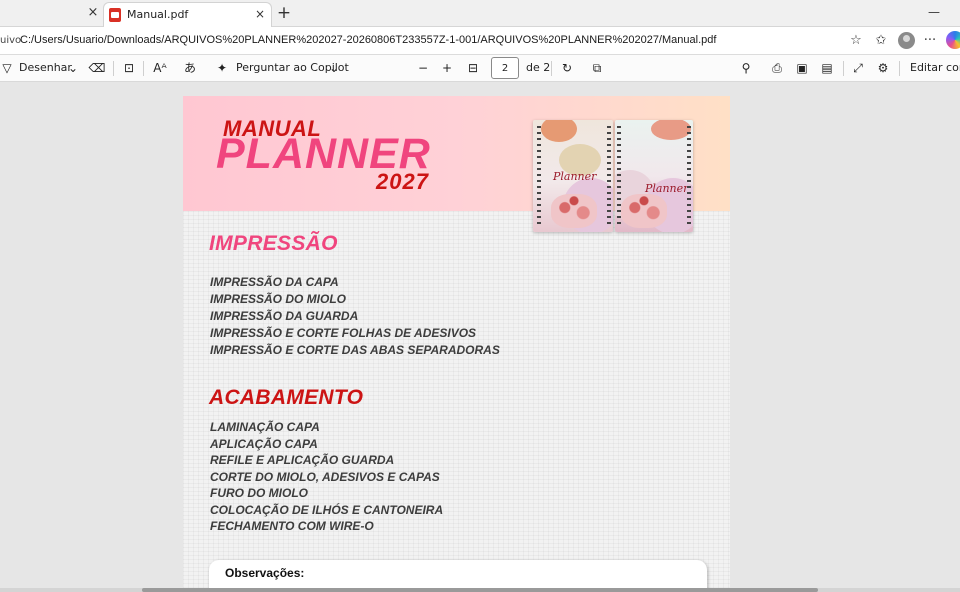 Image resolution: width=960 pixels, height=592 pixels. Describe the element at coordinates (284, 13) in the screenshot. I see `new-tab-icon: +` at that location.